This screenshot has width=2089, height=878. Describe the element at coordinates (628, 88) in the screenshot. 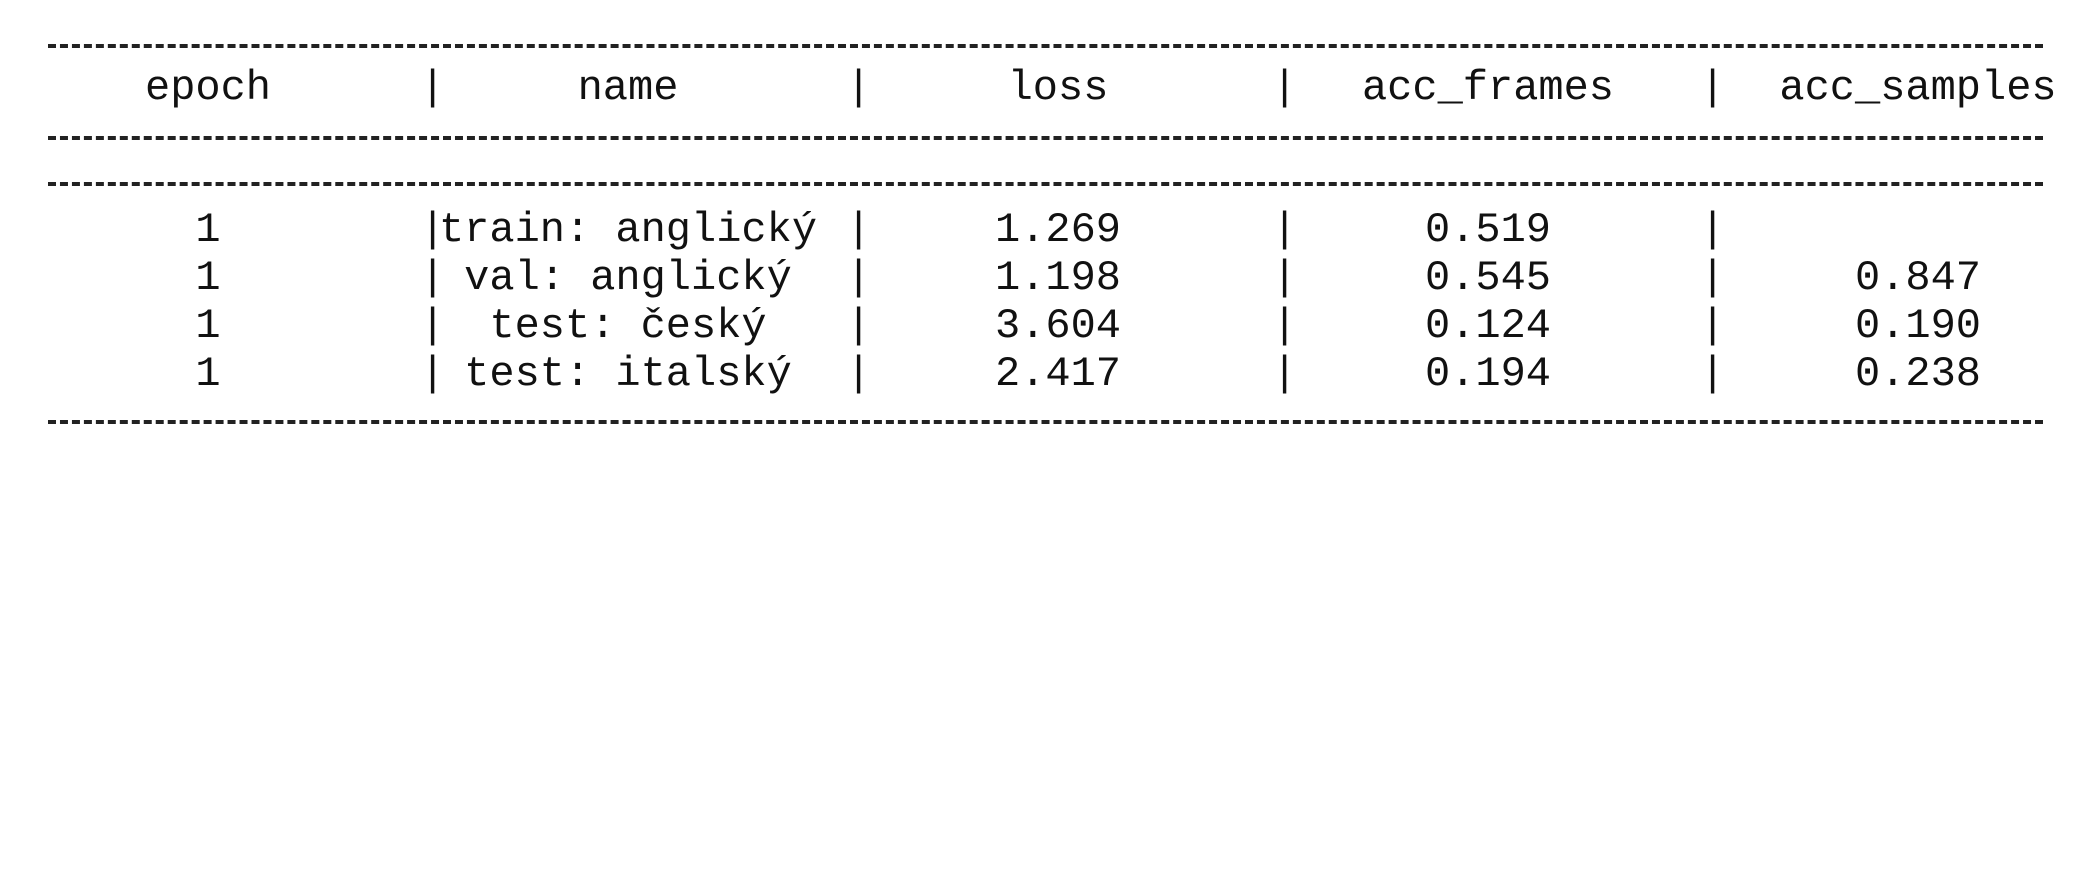

I see `header-name: name` at that location.